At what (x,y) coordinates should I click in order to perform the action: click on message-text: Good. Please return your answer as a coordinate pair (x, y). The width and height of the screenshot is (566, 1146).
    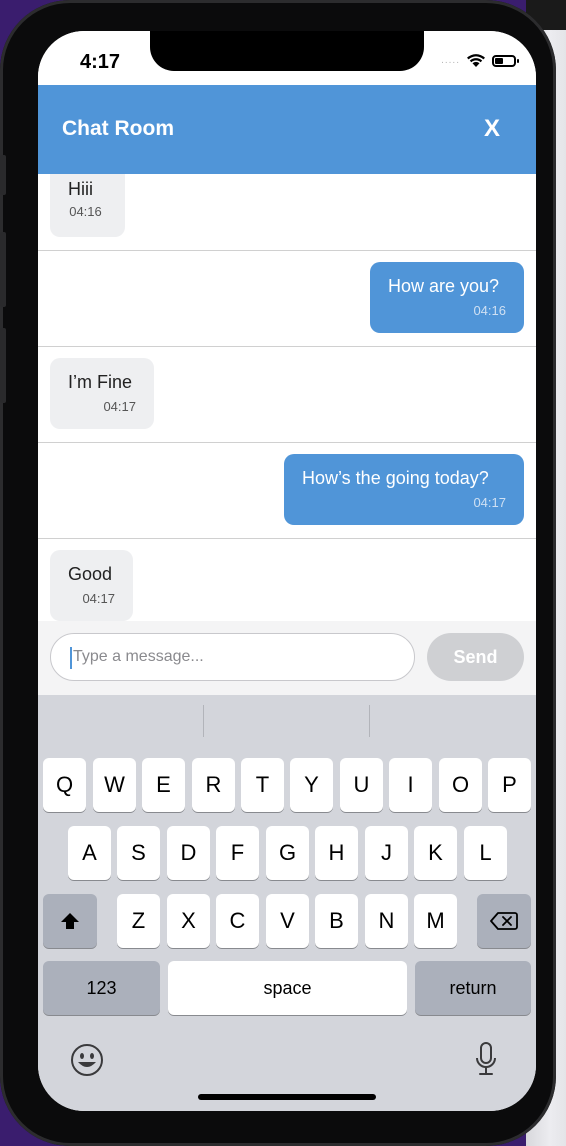
    Looking at the image, I should click on (90, 574).